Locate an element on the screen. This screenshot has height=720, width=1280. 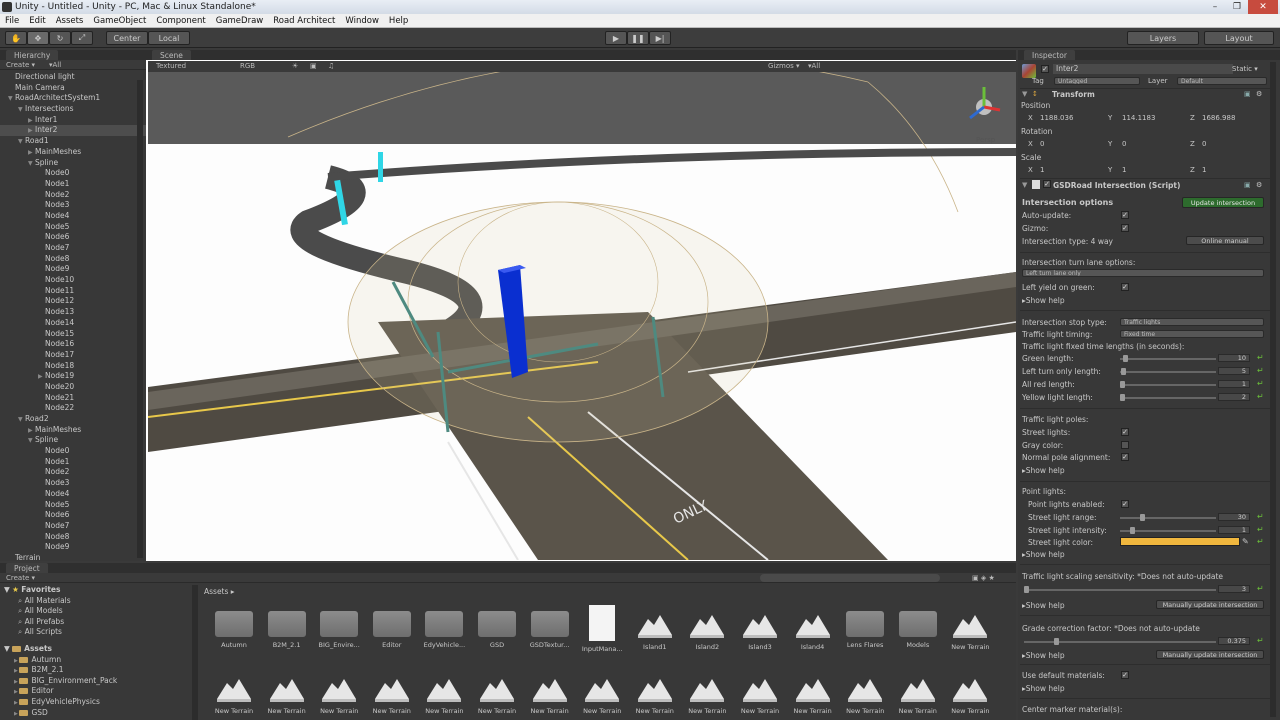
left-turn-length-slider is located at coordinates (1168, 372).